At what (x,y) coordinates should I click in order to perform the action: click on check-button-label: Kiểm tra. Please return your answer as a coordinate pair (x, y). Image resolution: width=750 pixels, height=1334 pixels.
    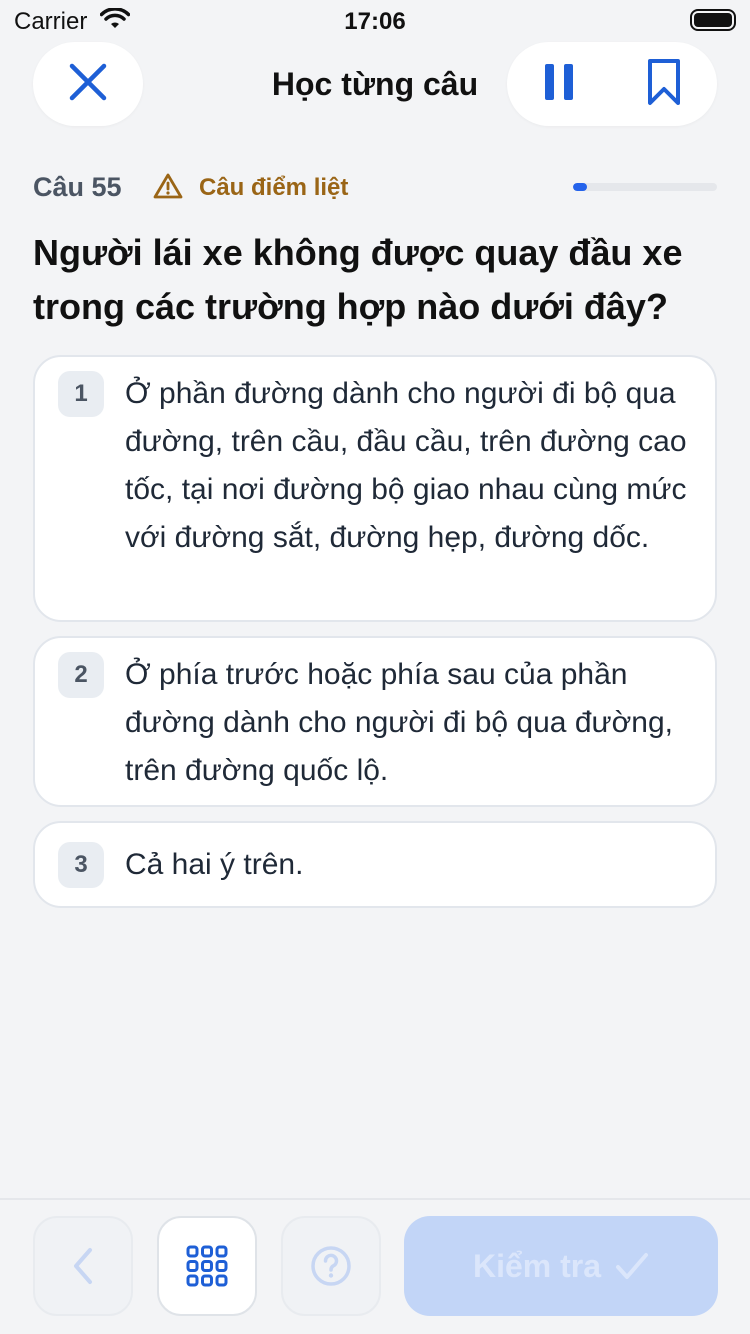
    Looking at the image, I should click on (537, 1265).